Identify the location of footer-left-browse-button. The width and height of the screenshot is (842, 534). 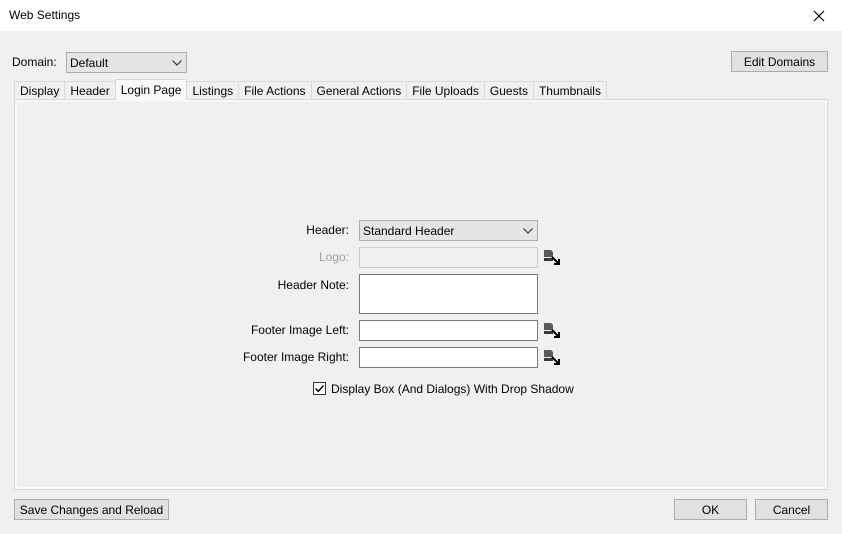
(552, 331).